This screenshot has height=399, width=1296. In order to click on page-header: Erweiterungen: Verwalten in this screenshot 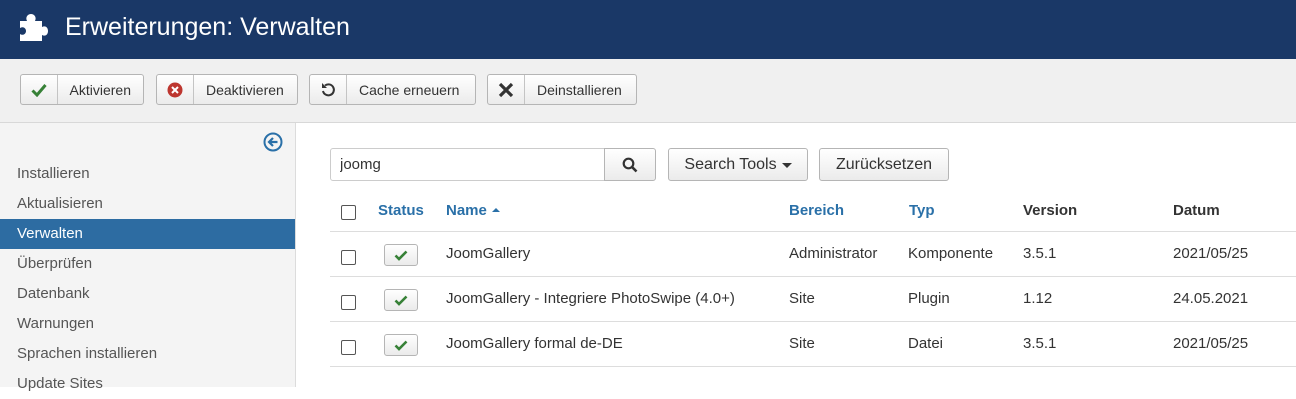, I will do `click(648, 29)`.